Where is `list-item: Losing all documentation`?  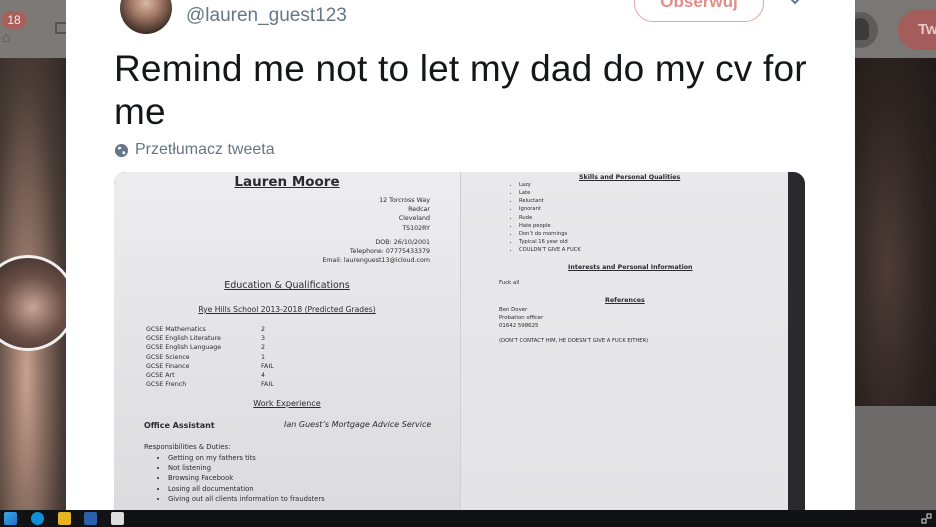 list-item: Losing all documentation is located at coordinates (246, 489).